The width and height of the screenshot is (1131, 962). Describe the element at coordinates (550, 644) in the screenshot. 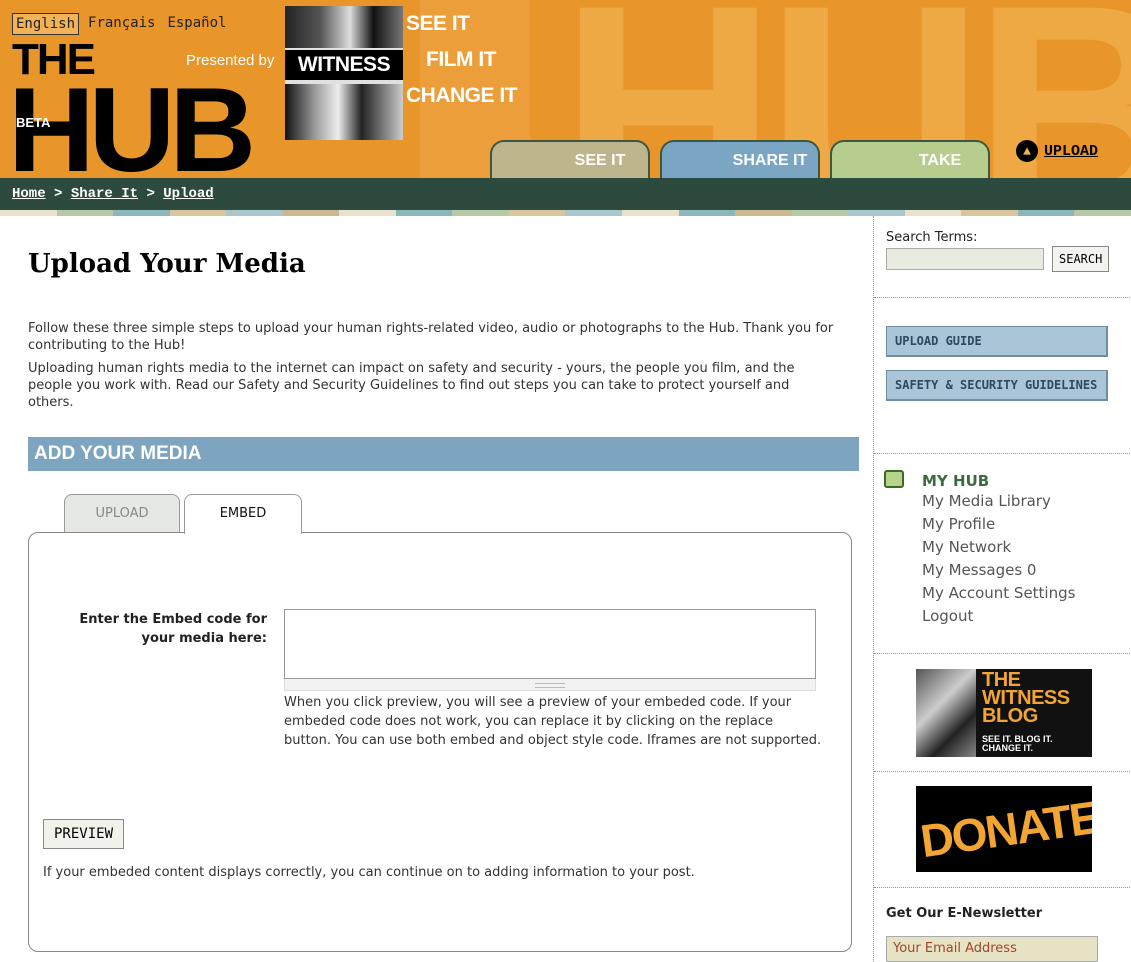

I see `embed-code-input` at that location.